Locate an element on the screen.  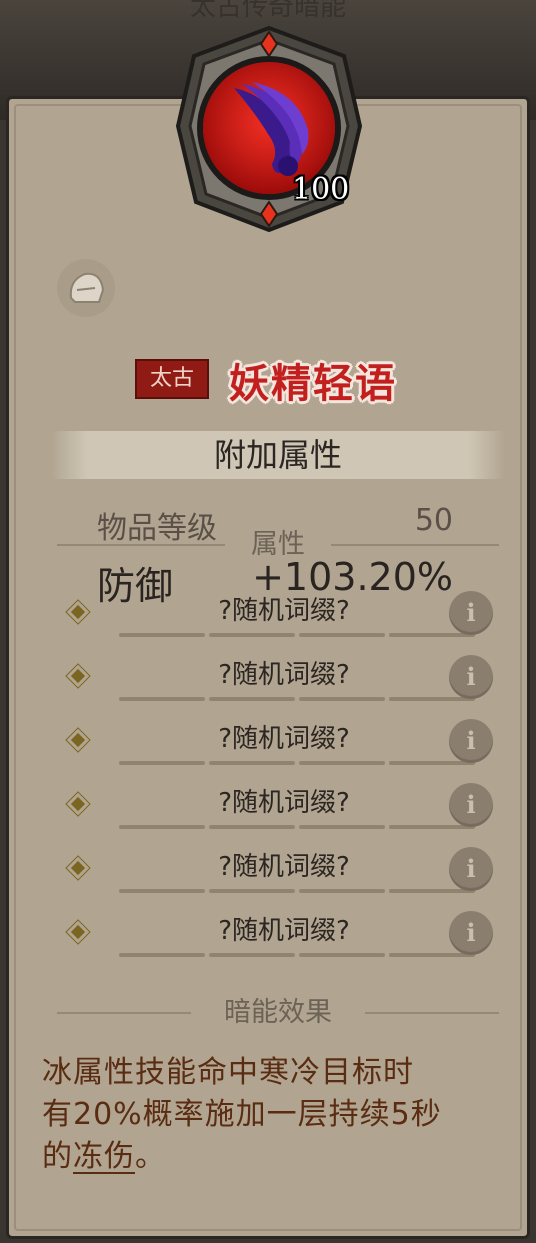
effect-prefix: 的 is located at coordinates (57, 1156).